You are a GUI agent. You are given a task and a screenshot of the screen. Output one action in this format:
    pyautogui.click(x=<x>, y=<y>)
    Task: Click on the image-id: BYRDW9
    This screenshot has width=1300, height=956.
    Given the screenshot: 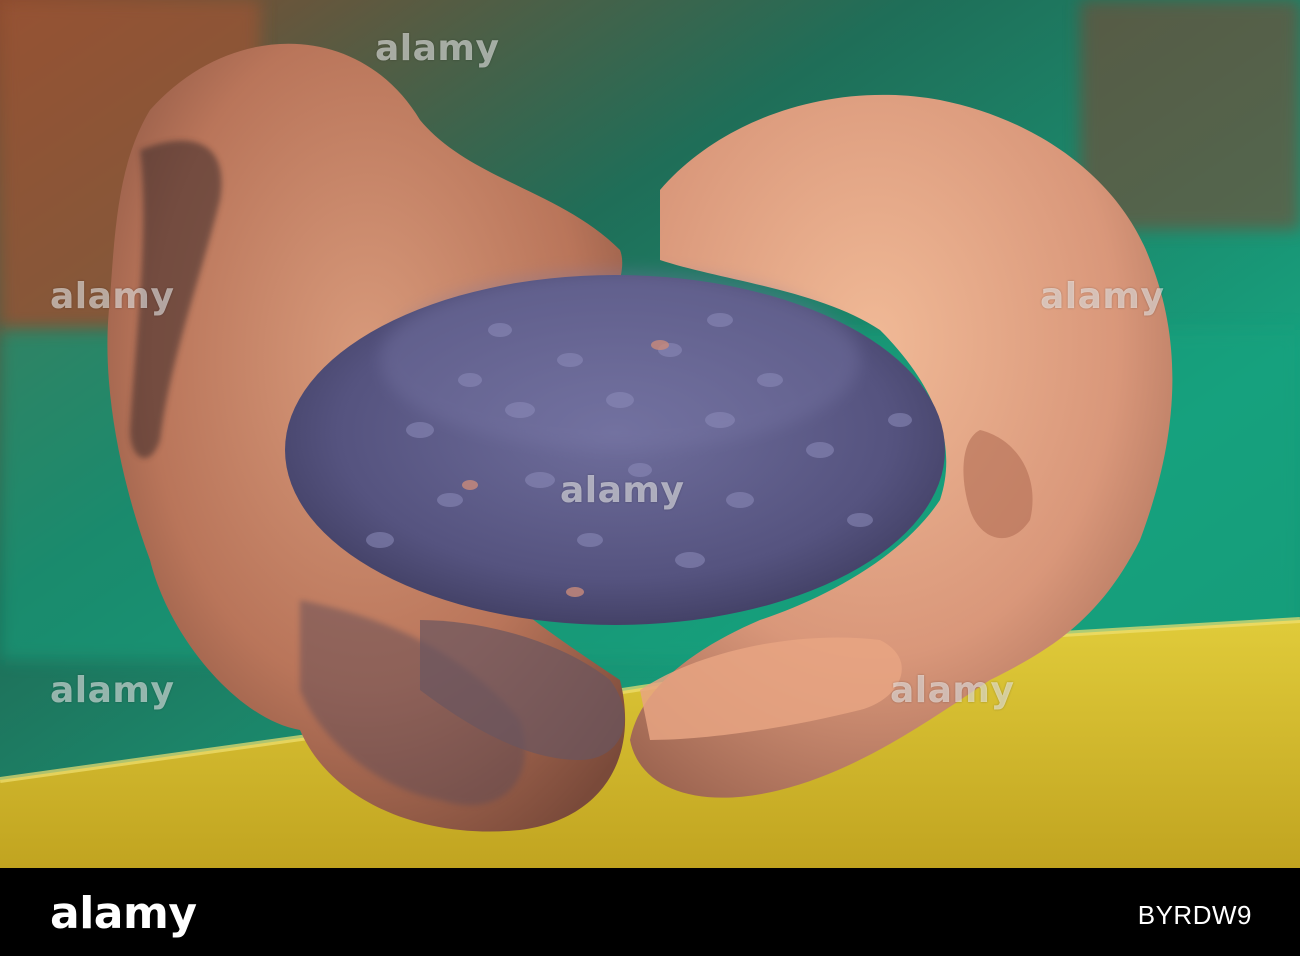 What is the action you would take?
    pyautogui.click(x=1194, y=915)
    